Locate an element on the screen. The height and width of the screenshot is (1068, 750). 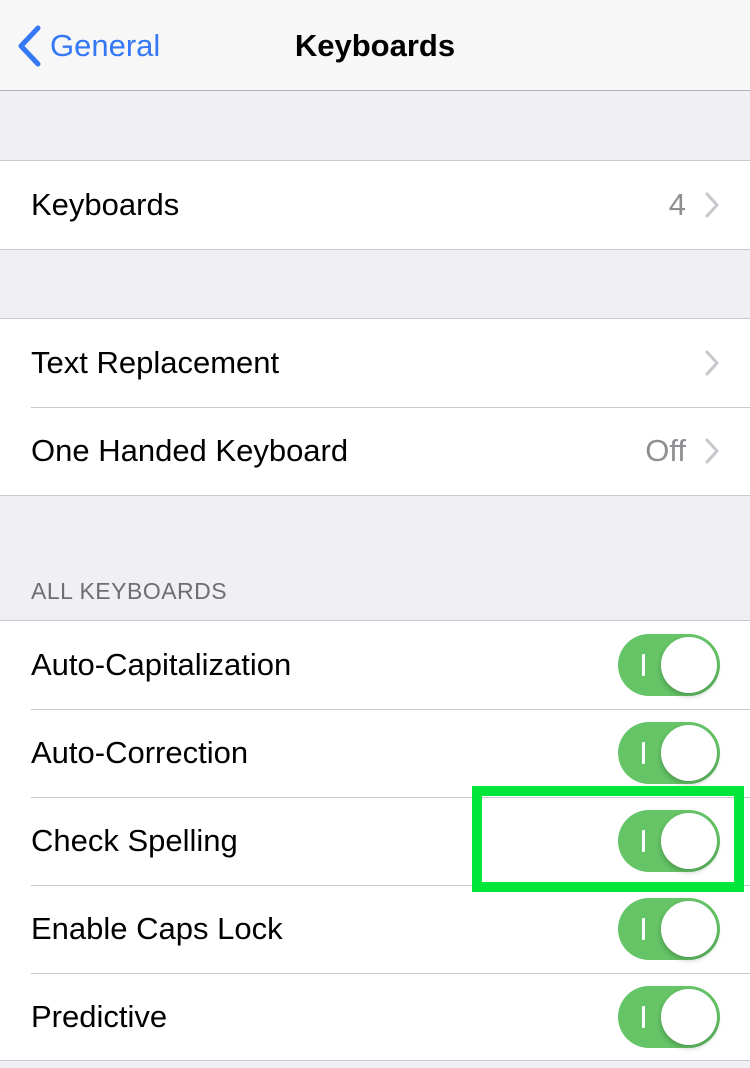
enable-caps-lock-row: Enable Caps Lock is located at coordinates (375, 929).